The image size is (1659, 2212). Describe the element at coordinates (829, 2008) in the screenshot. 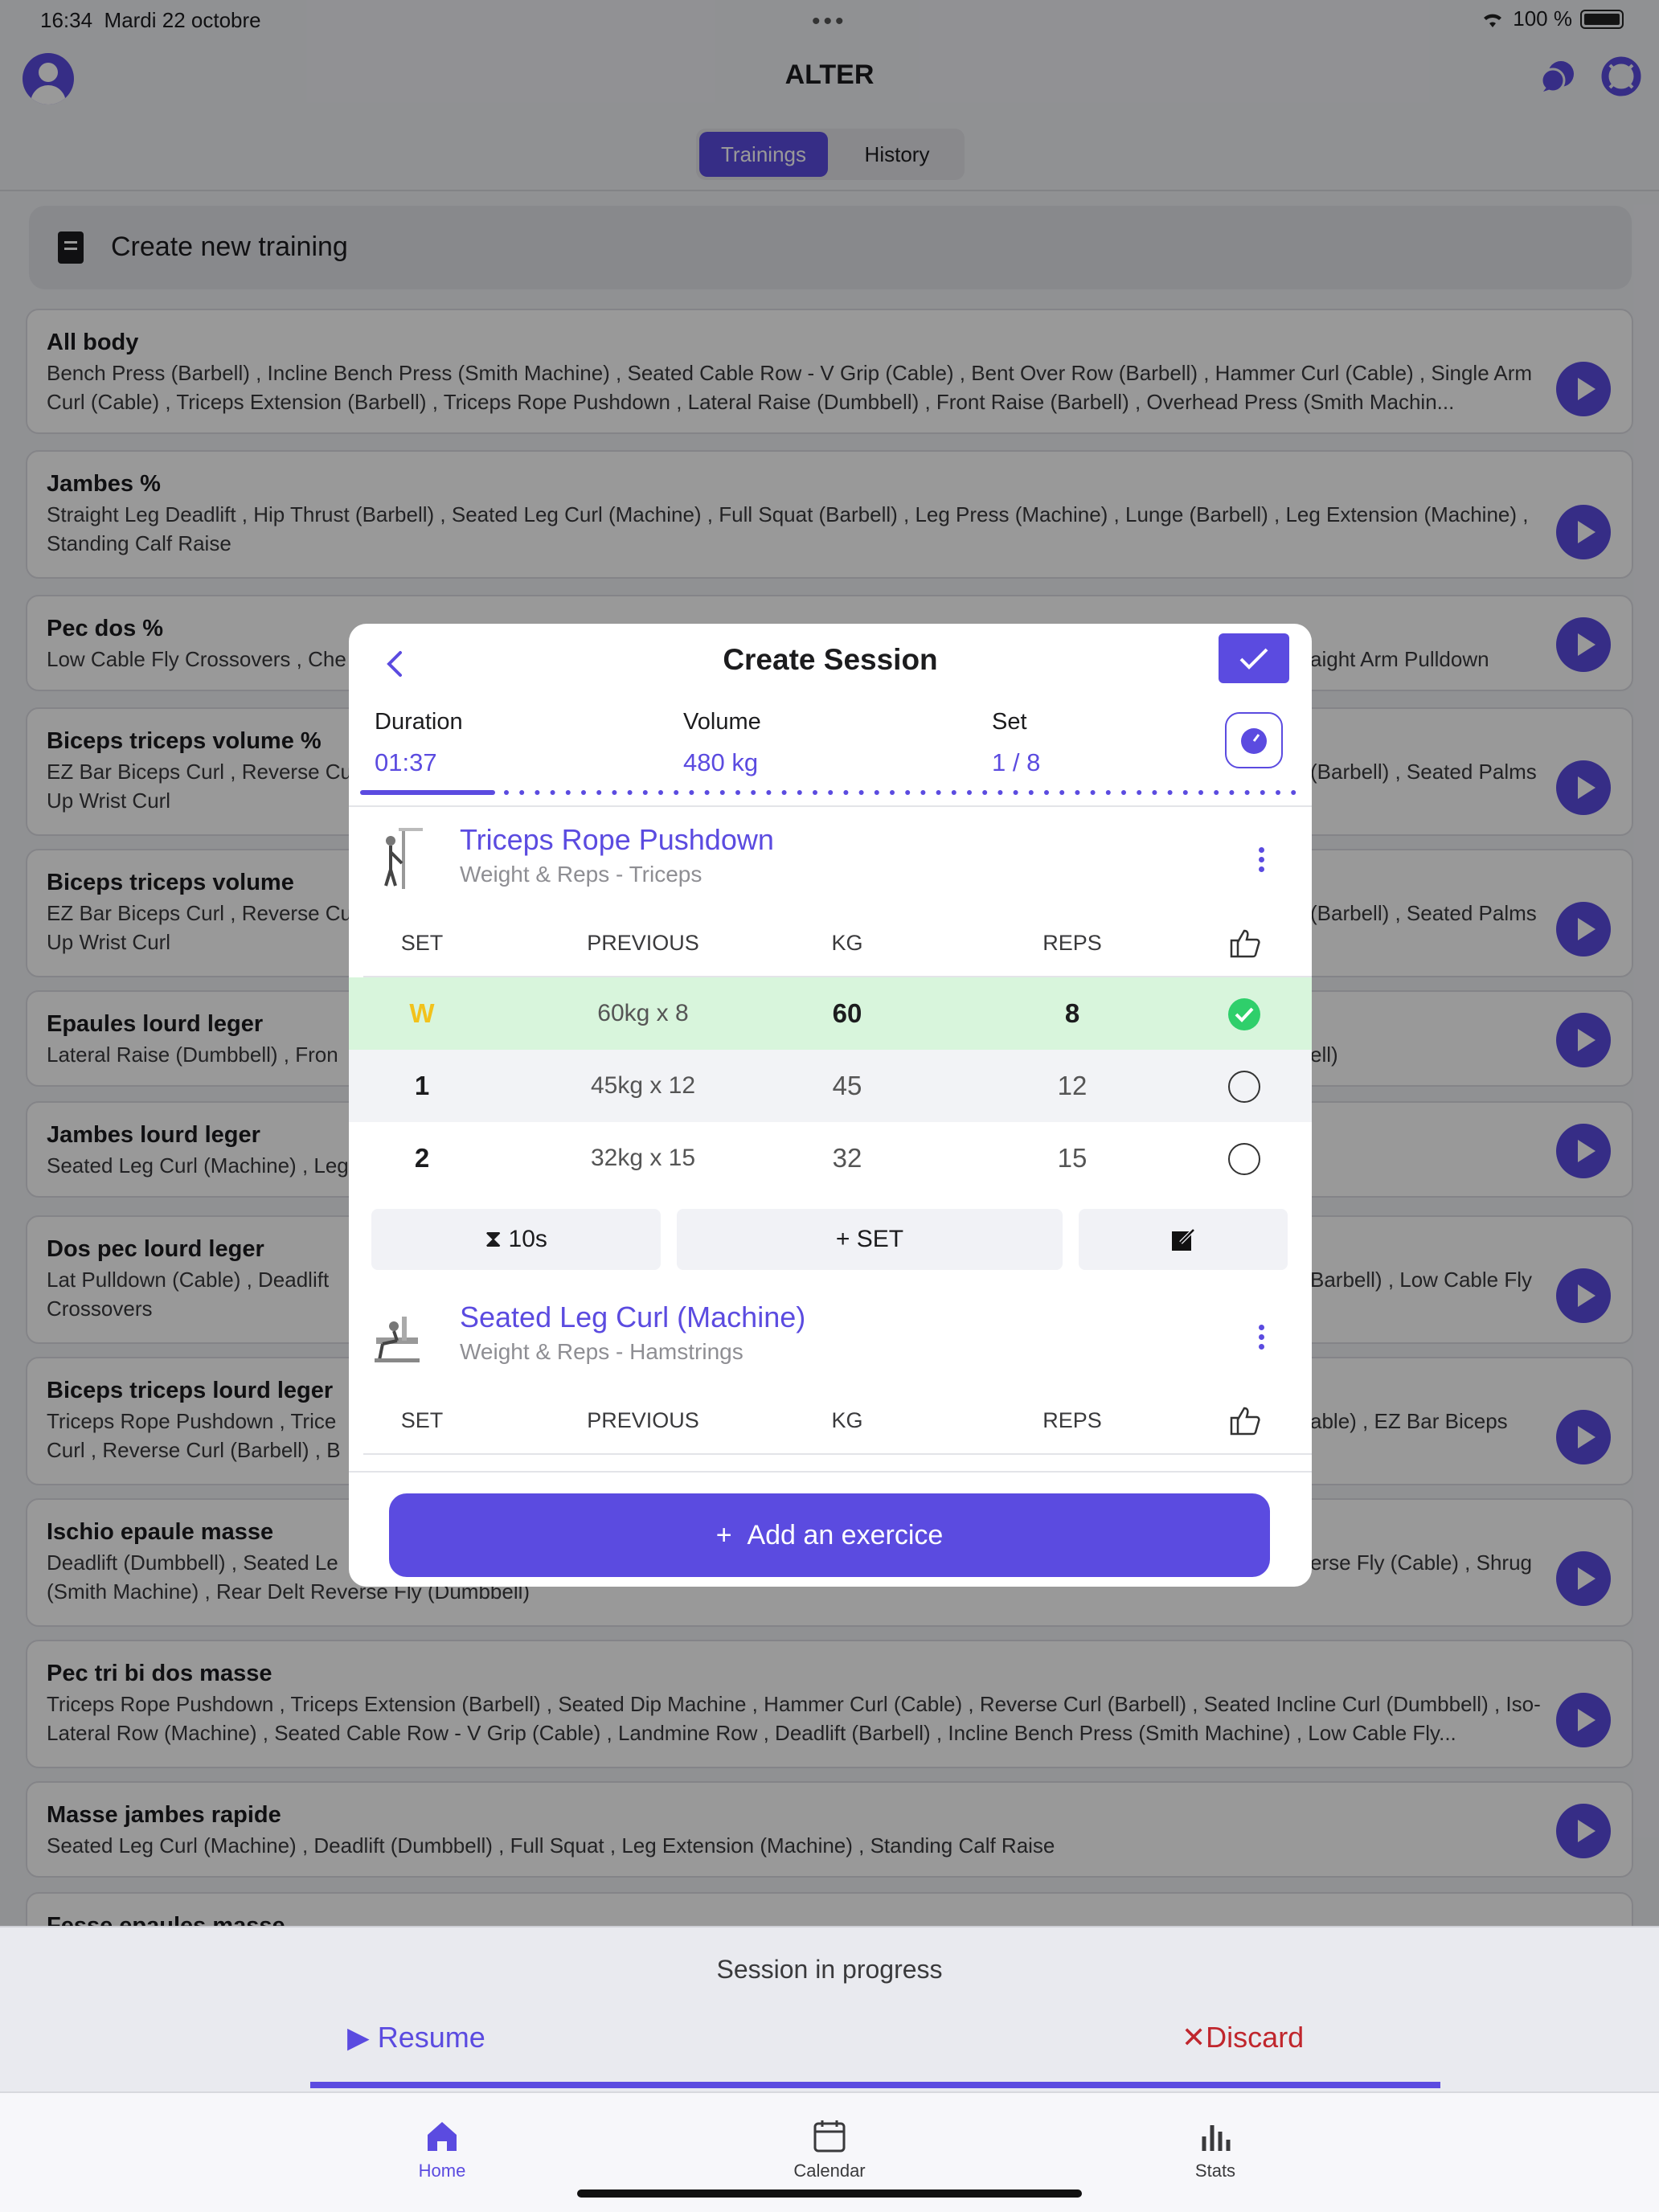

I see `session-in-progress-sheet: Session in progress ▶ Resume ✕Discard` at that location.